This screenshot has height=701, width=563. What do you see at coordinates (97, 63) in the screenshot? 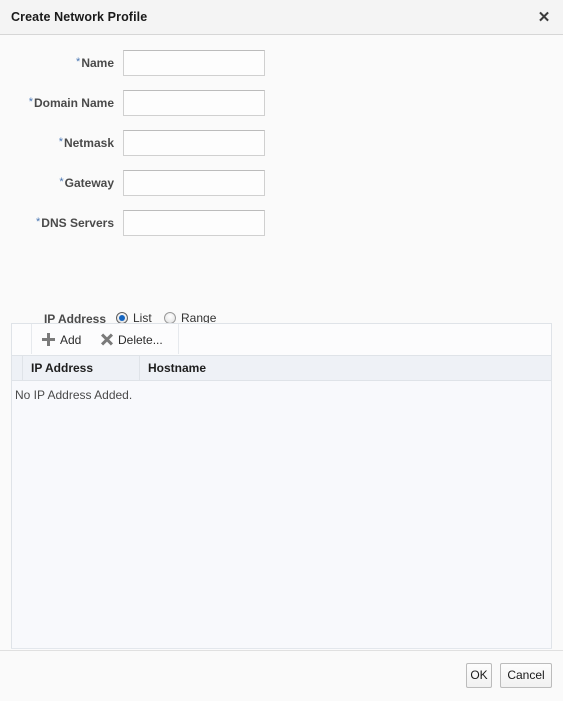
I see `label-name-text: Name` at bounding box center [97, 63].